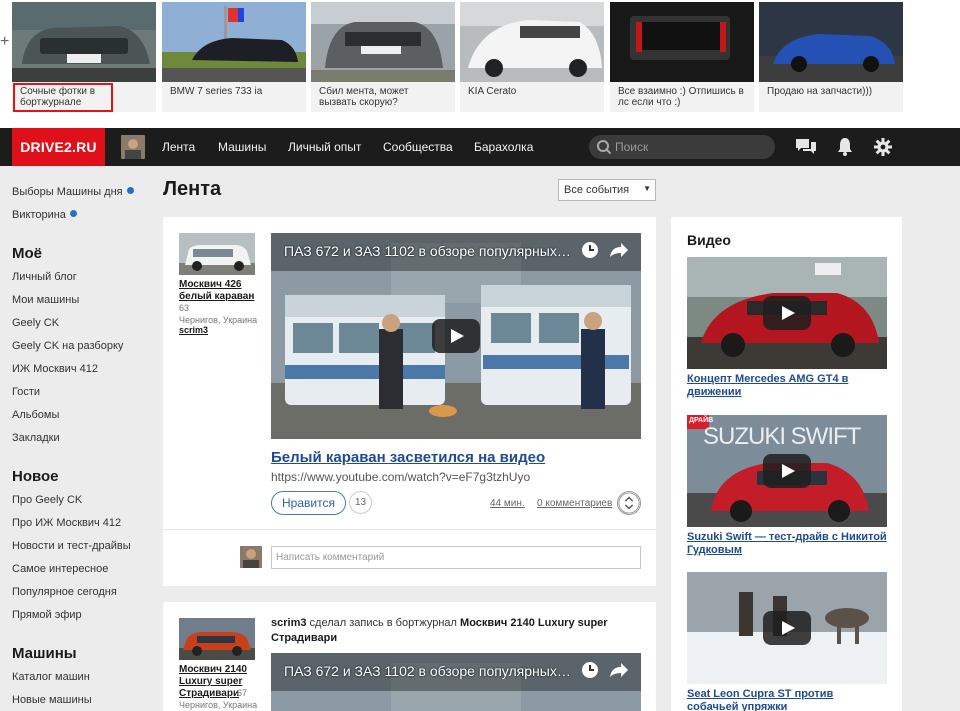  I want to click on video-thumbnail: ДРАЙВ SUZUKI SWIFT, so click(787, 471).